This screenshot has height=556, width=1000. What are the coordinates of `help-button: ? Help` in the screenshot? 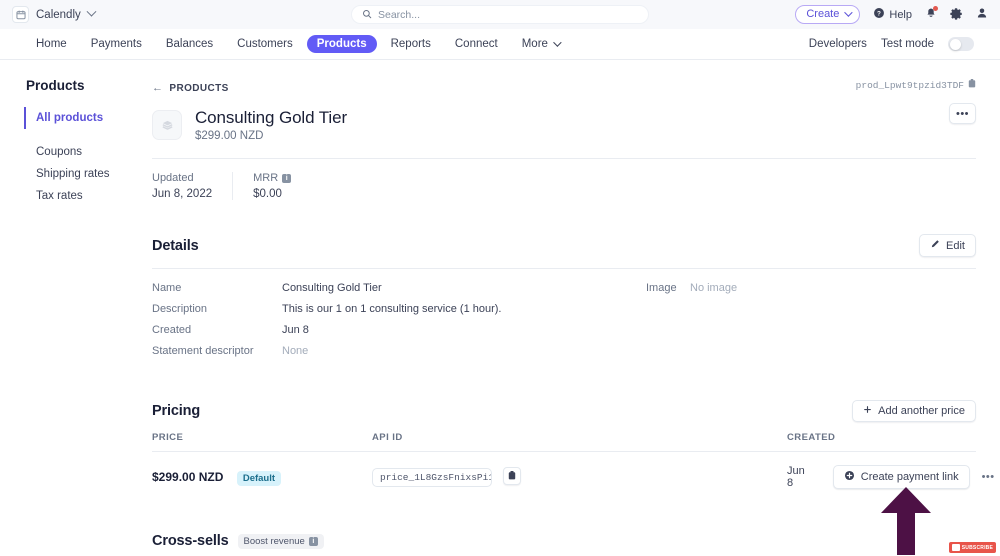 It's located at (892, 14).